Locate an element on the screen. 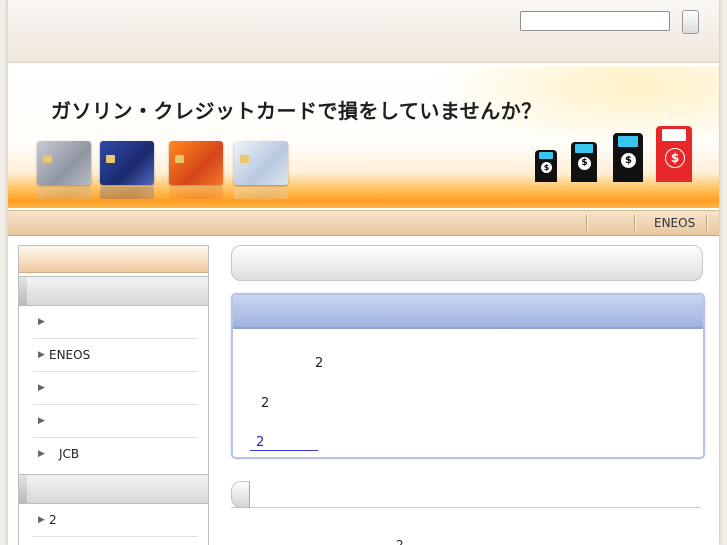 Image resolution: width=727 pixels, height=545 pixels. sidebar-item-label: ENEOS is located at coordinates (70, 355).